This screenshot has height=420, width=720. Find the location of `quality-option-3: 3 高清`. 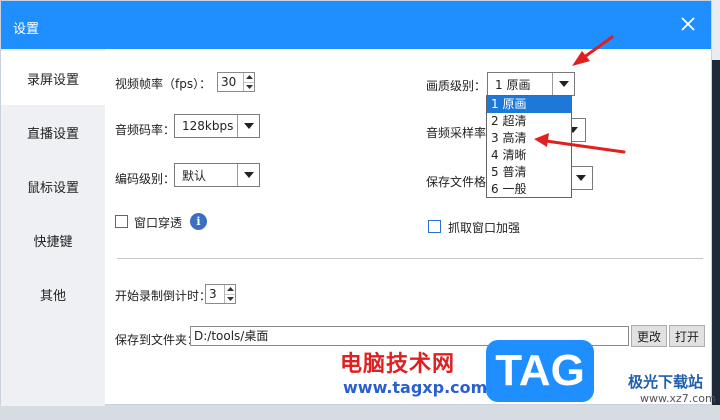

quality-option-3: 3 高清 is located at coordinates (529, 138).